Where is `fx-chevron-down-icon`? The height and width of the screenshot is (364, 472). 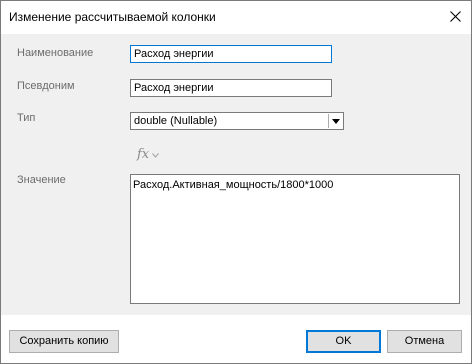 fx-chevron-down-icon is located at coordinates (155, 155).